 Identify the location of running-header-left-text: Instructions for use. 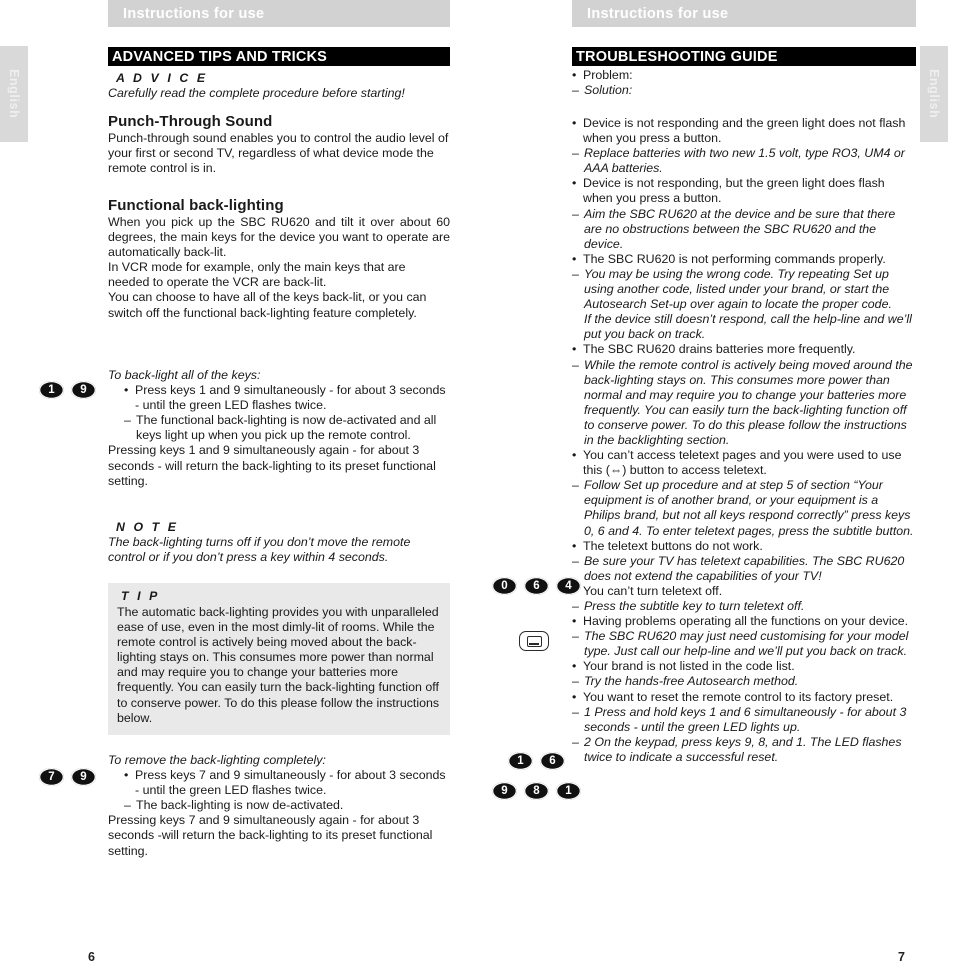
(194, 13).